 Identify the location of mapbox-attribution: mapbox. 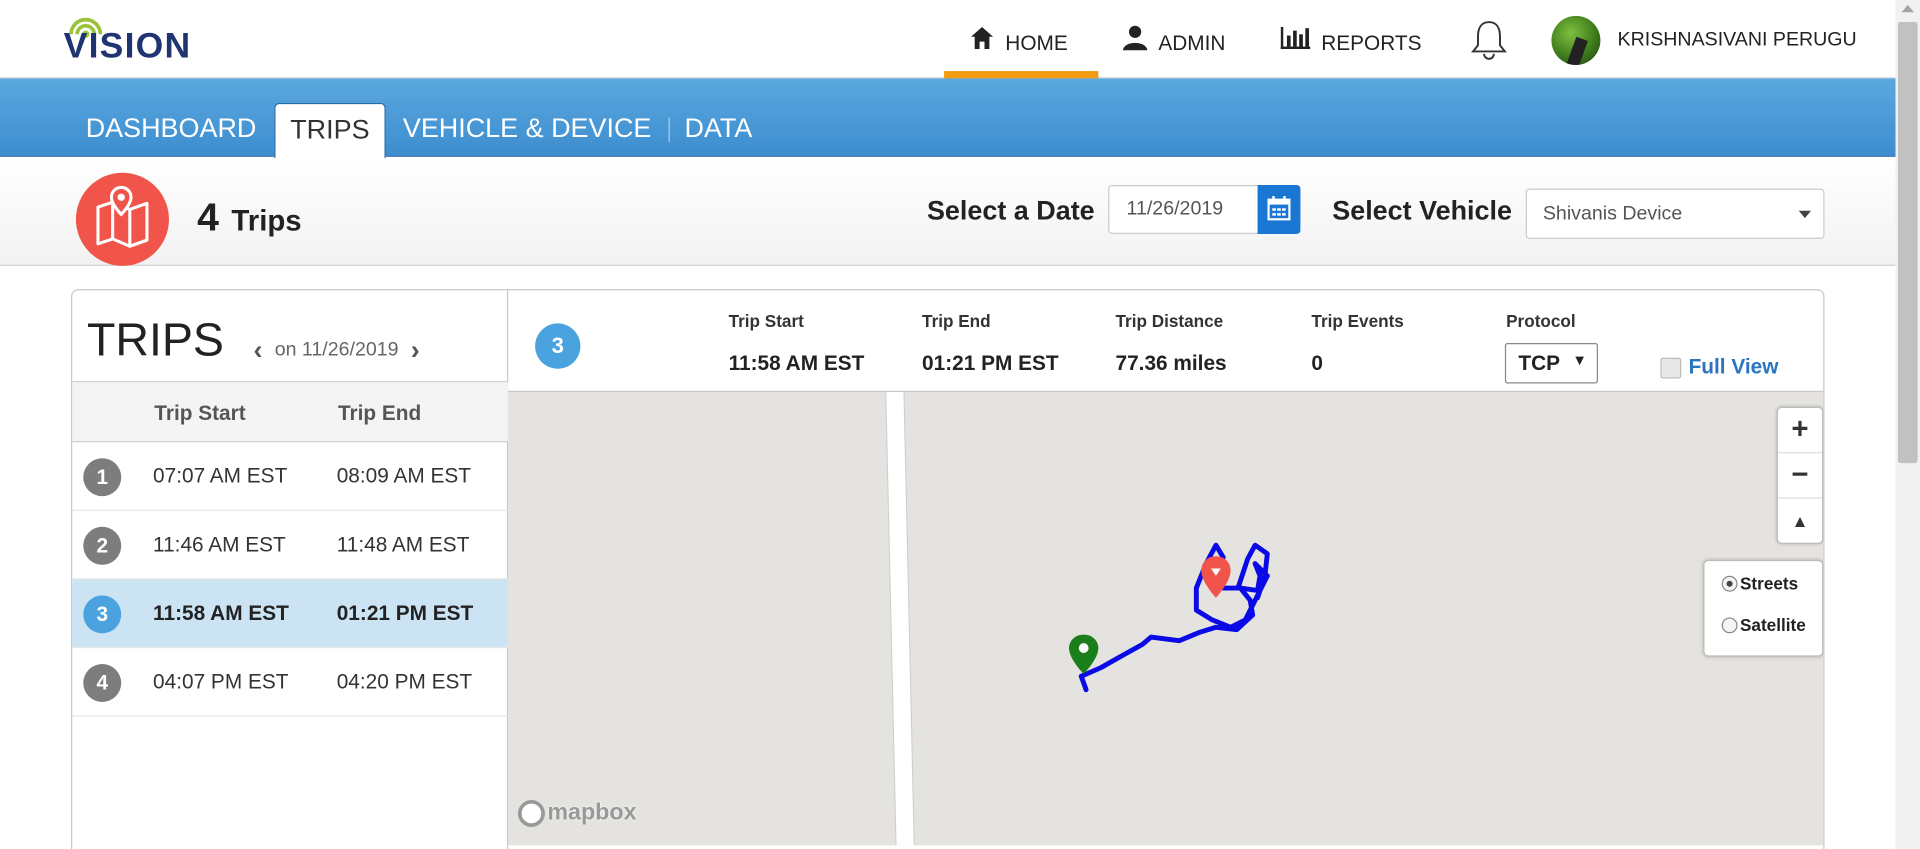
(577, 813).